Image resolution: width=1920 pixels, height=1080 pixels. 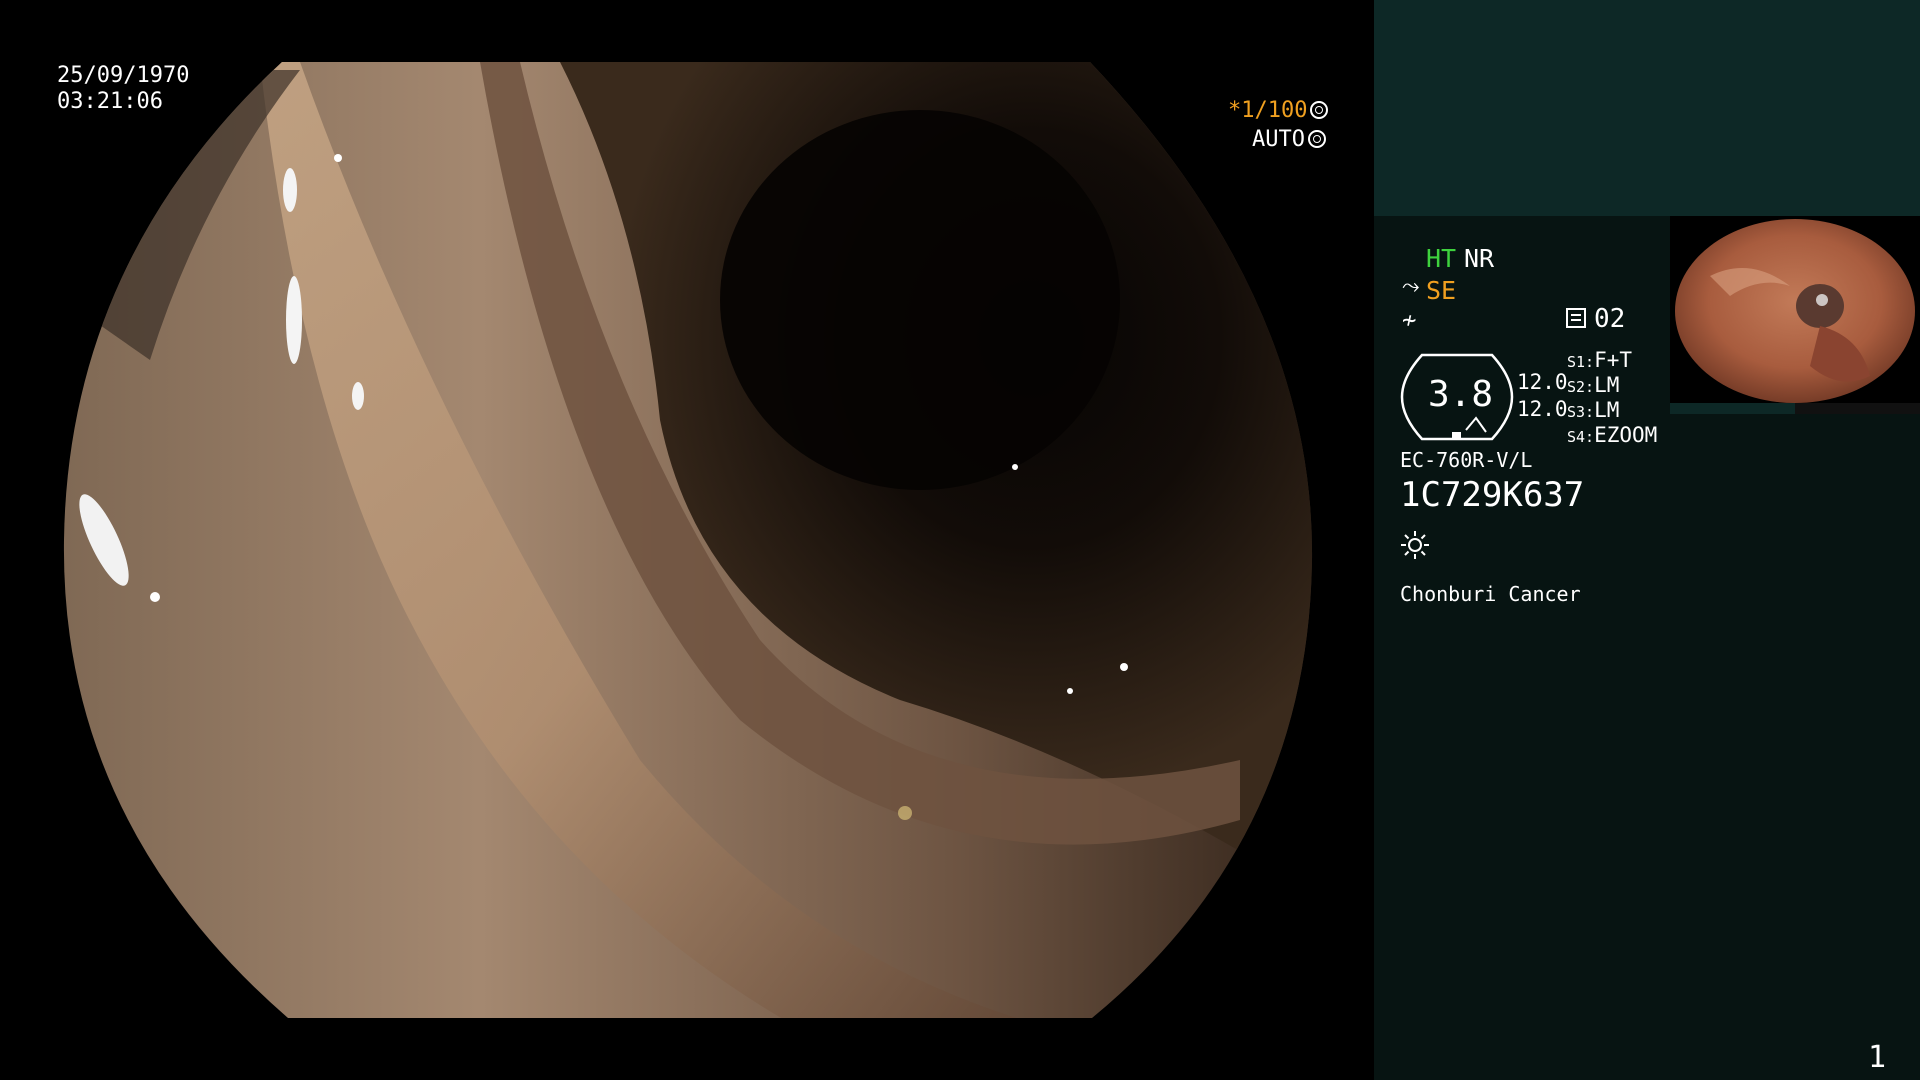 What do you see at coordinates (1626, 435) in the screenshot?
I see `switch-value: EZOOM` at bounding box center [1626, 435].